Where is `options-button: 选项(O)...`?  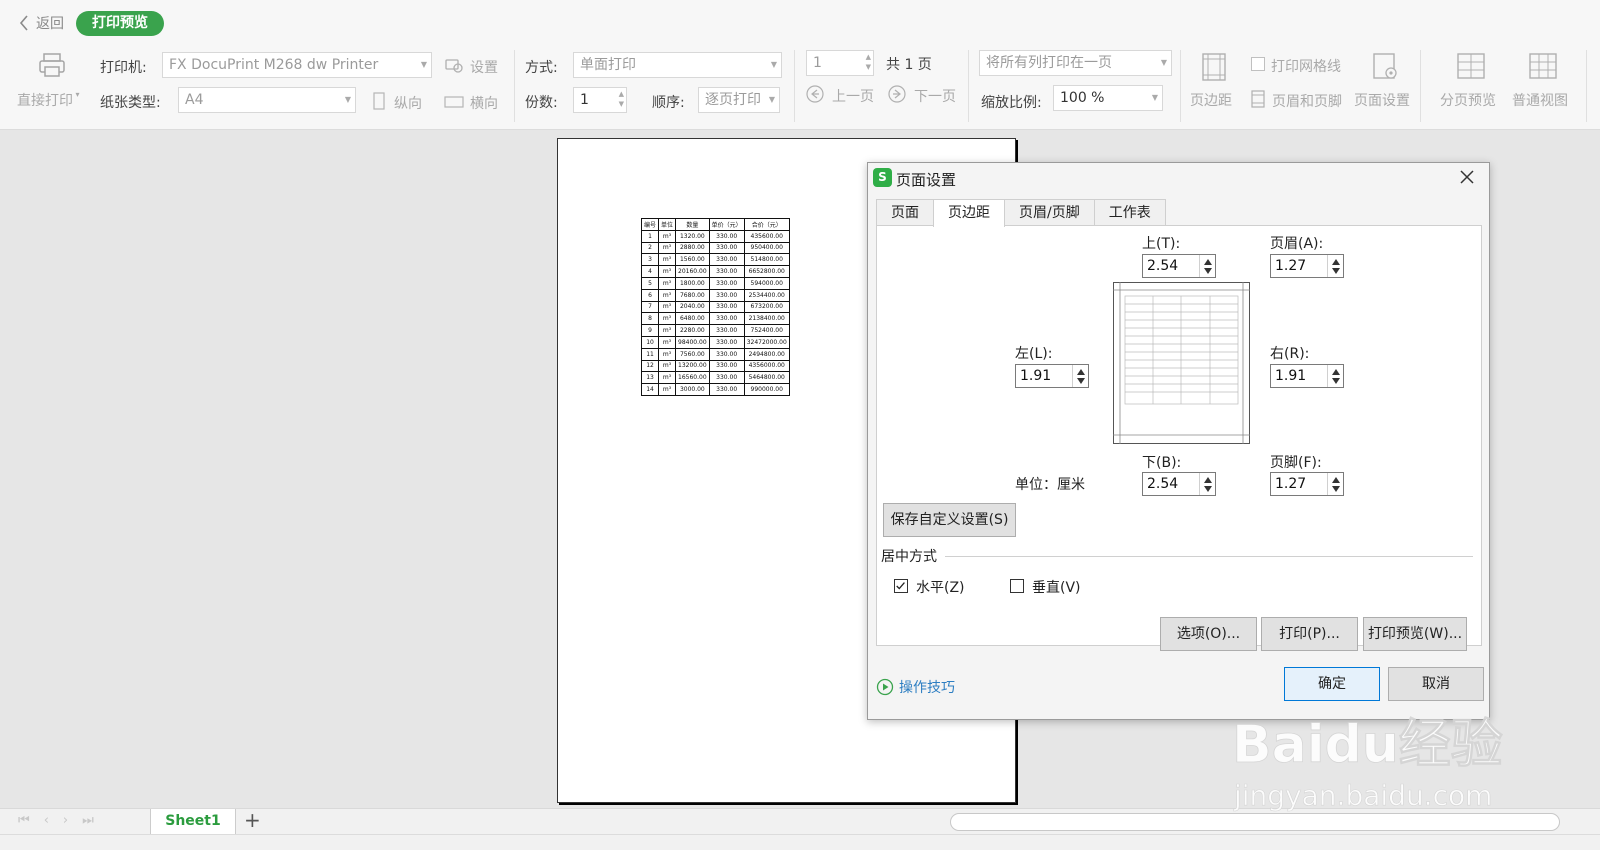
options-button: 选项(O)... is located at coordinates (1208, 634).